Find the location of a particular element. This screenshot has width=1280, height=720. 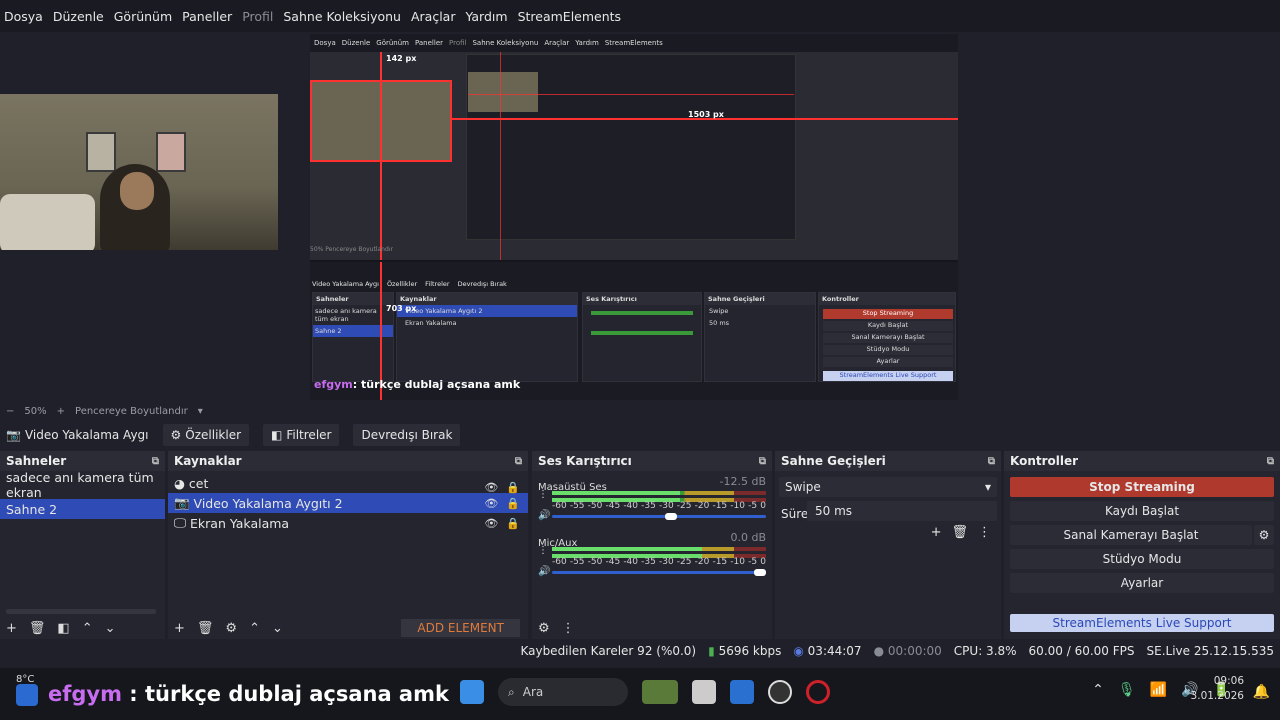

transition-select: Swipe ▾ is located at coordinates (888, 487).